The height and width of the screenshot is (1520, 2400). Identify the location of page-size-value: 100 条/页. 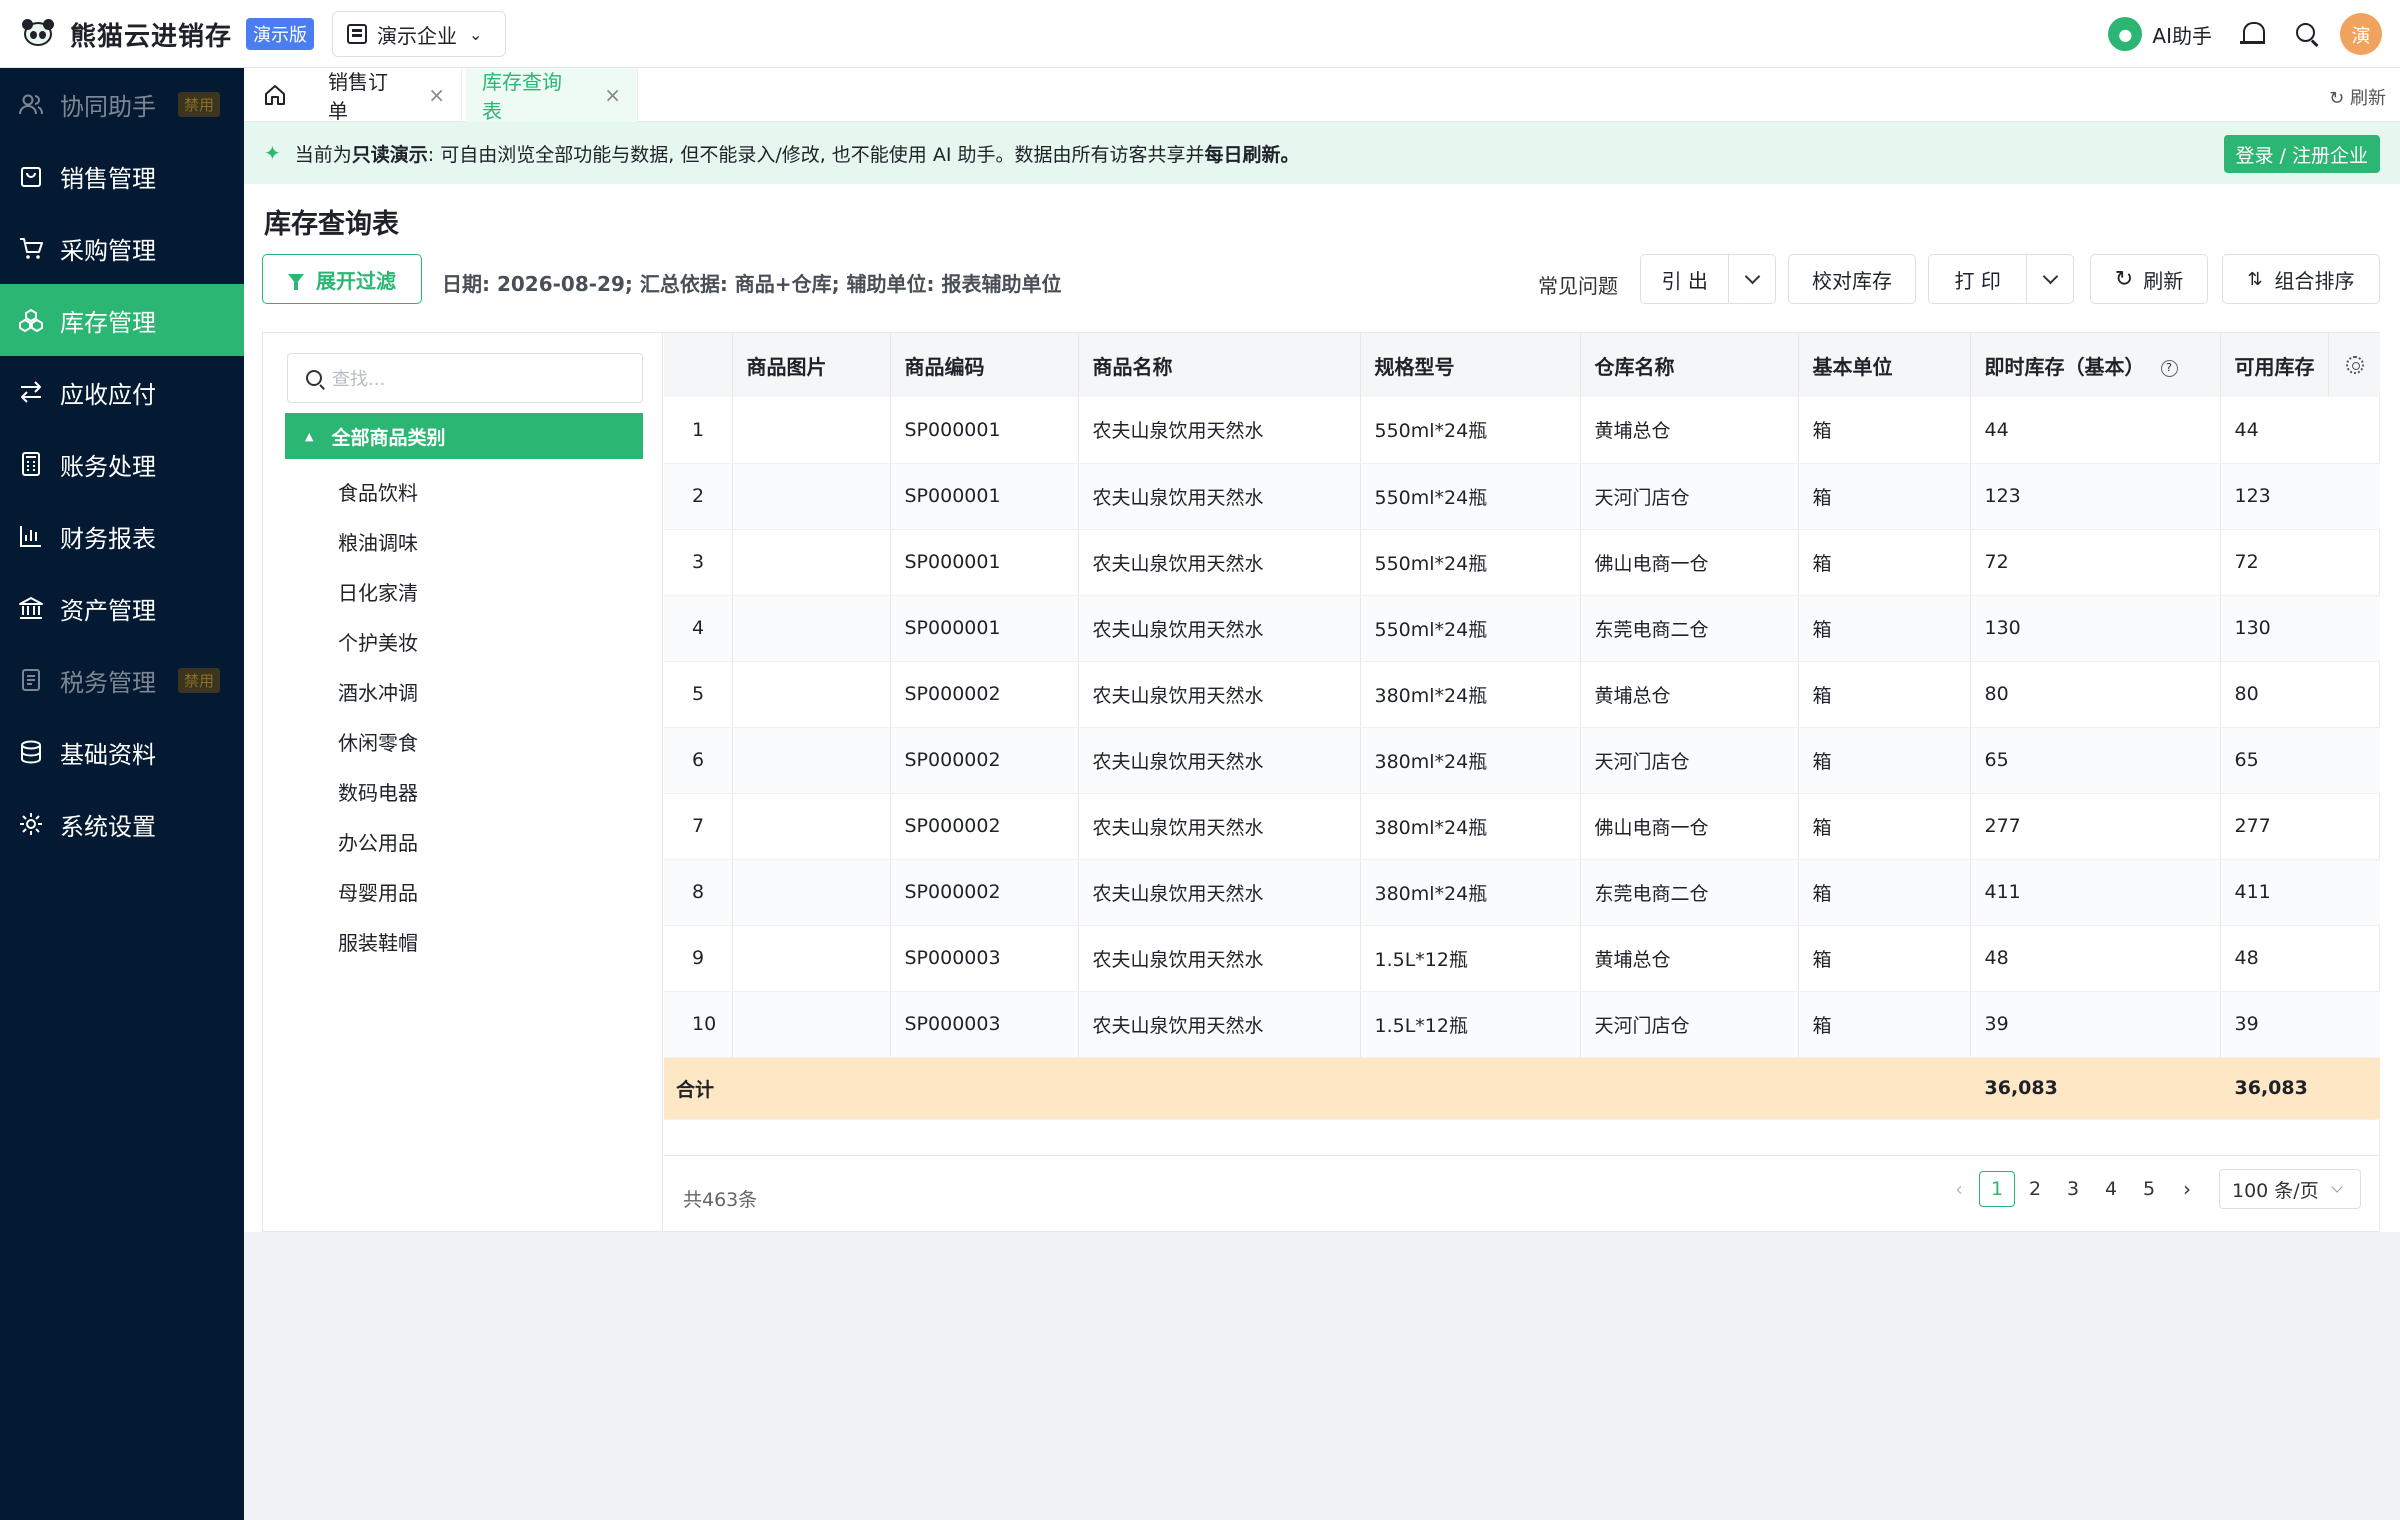
(2275, 1190).